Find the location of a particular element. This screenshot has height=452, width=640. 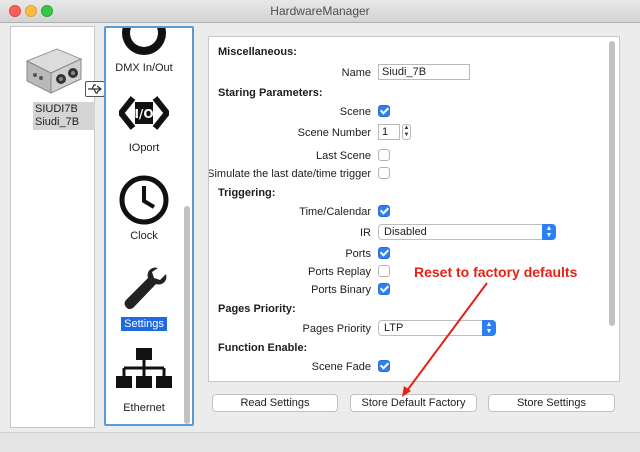

last-scene-row: Last Scene is located at coordinates (409, 156).